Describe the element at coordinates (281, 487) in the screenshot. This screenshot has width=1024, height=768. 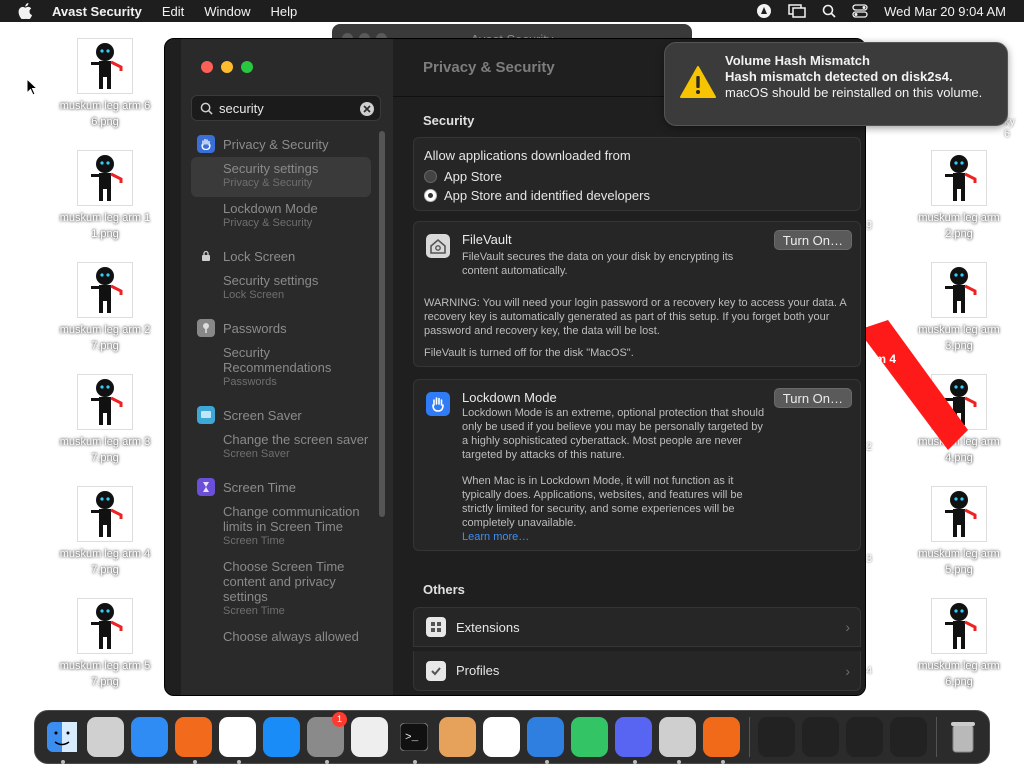
I see `sidebar-item-hourglass: Screen Time` at that location.